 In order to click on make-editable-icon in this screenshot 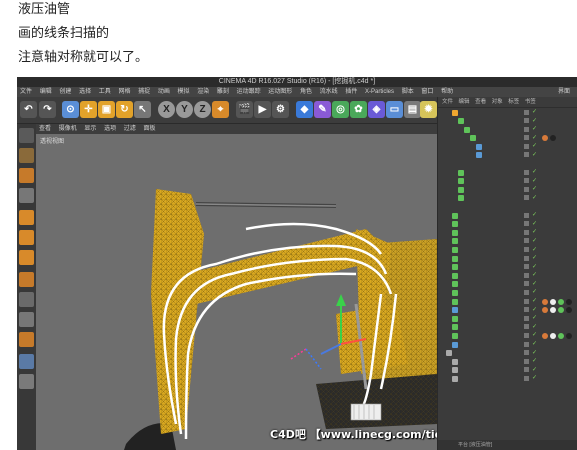, I will do `click(26, 135)`.